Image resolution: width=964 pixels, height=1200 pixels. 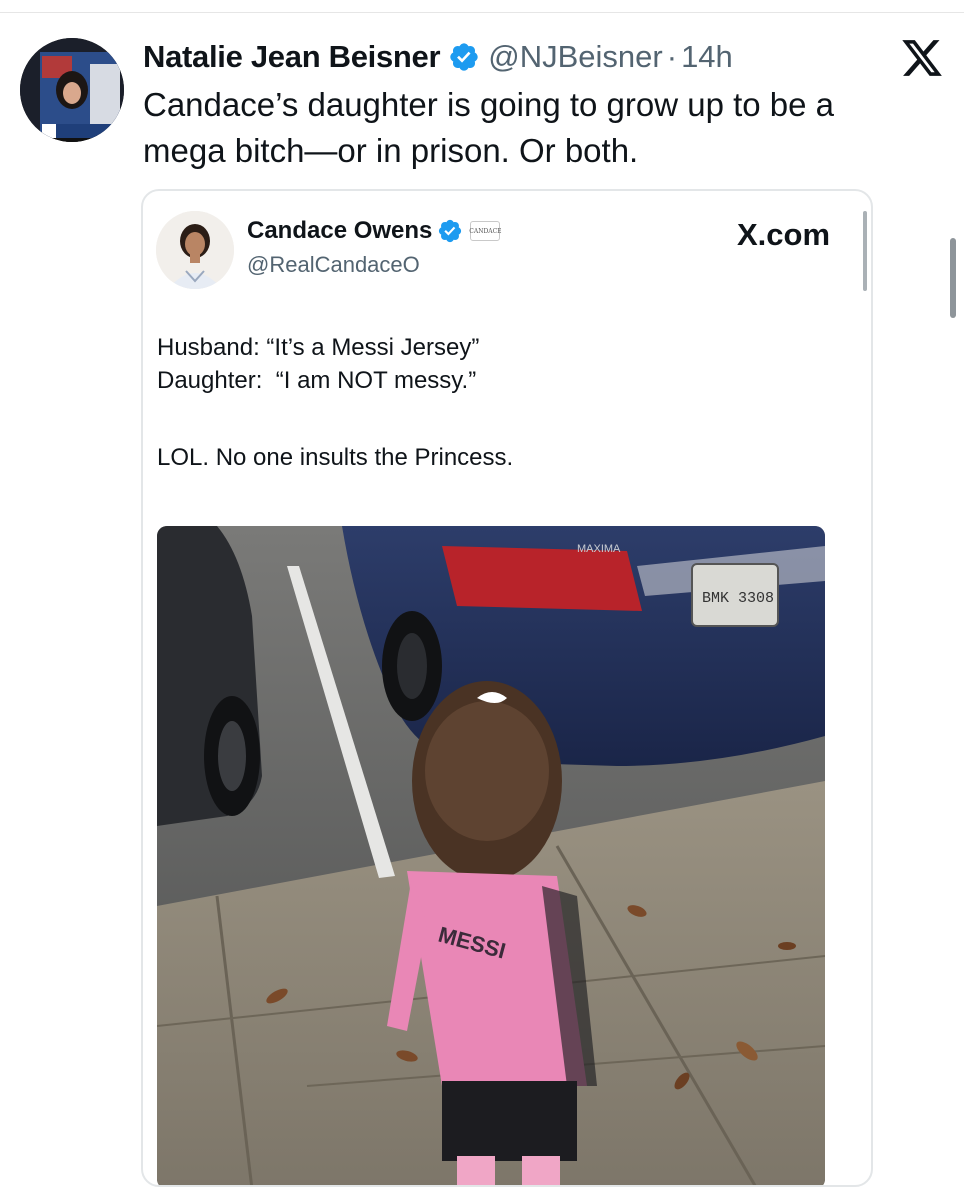 I want to click on top-divider, so click(x=482, y=12).